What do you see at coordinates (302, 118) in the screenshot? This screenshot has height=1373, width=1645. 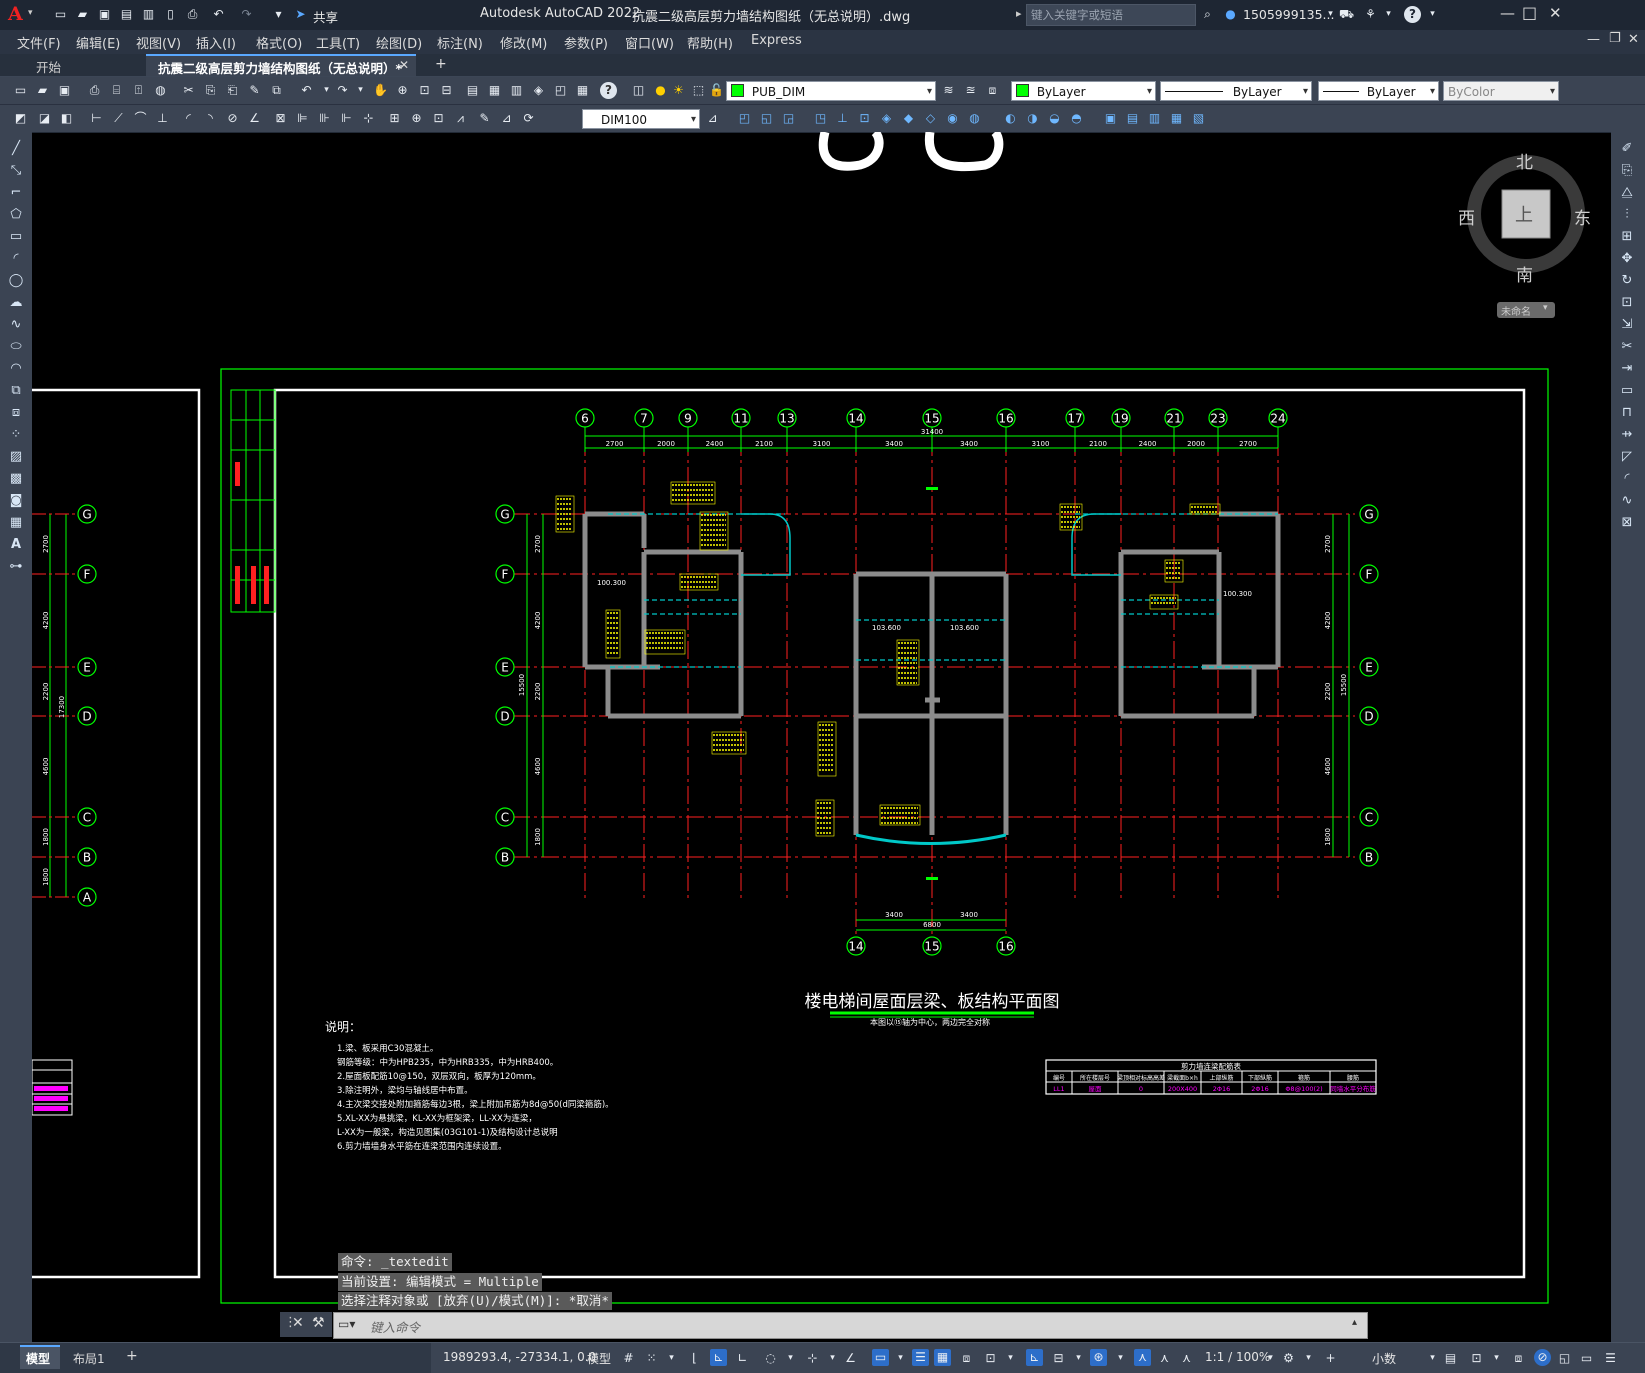 I see `baseline-icon: ⊫` at bounding box center [302, 118].